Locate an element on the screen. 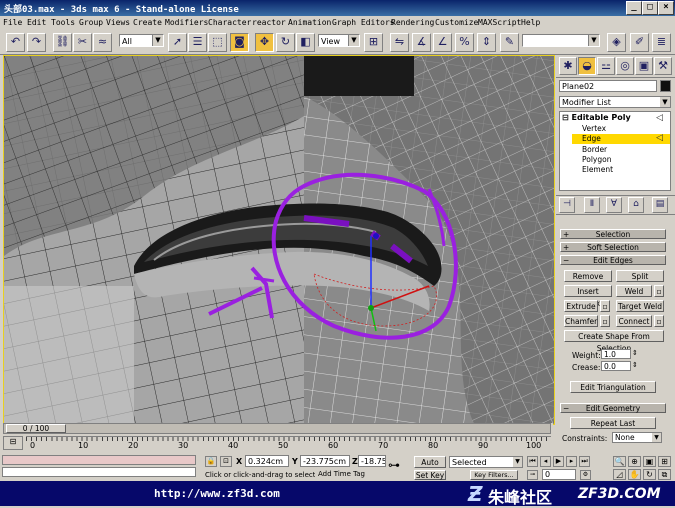  reference-coordinate-dropdown: View ▼ is located at coordinates (339, 40).